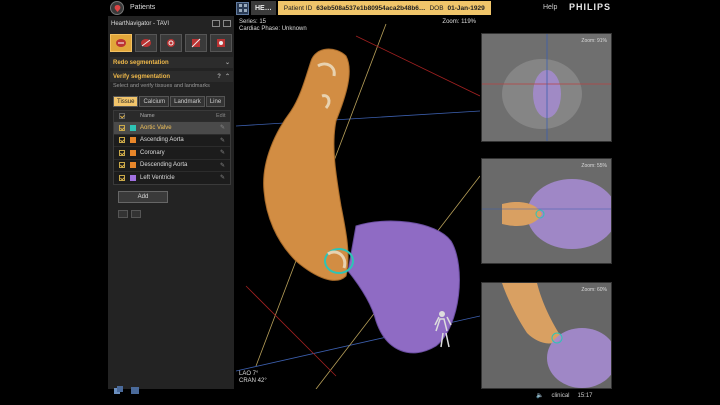 This screenshot has width=720, height=405. I want to click on left-letterbox, so click(54, 202).